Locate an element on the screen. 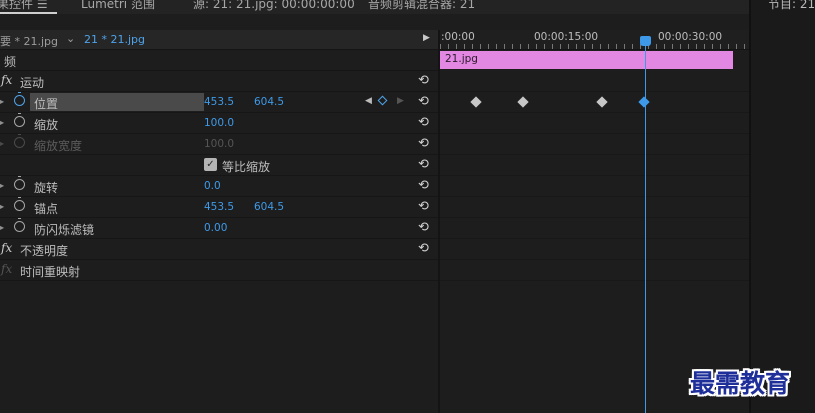  property-label: 旋转 is located at coordinates (46, 188).